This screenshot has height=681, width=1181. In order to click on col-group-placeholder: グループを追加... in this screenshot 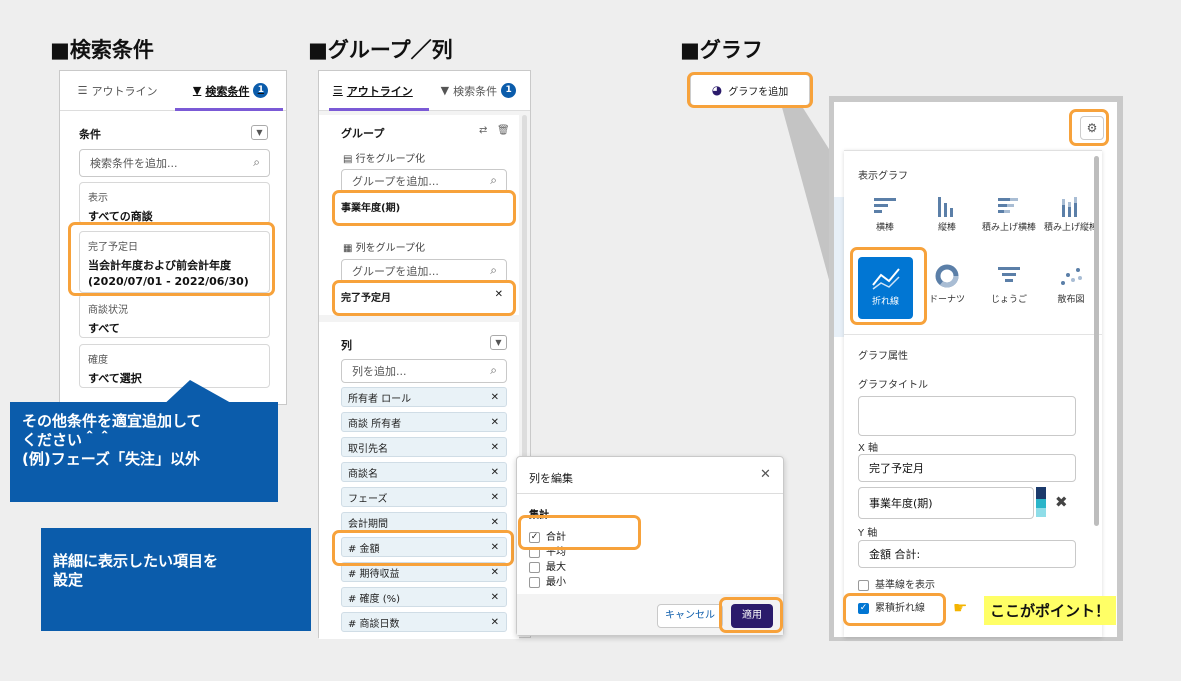, I will do `click(395, 271)`.